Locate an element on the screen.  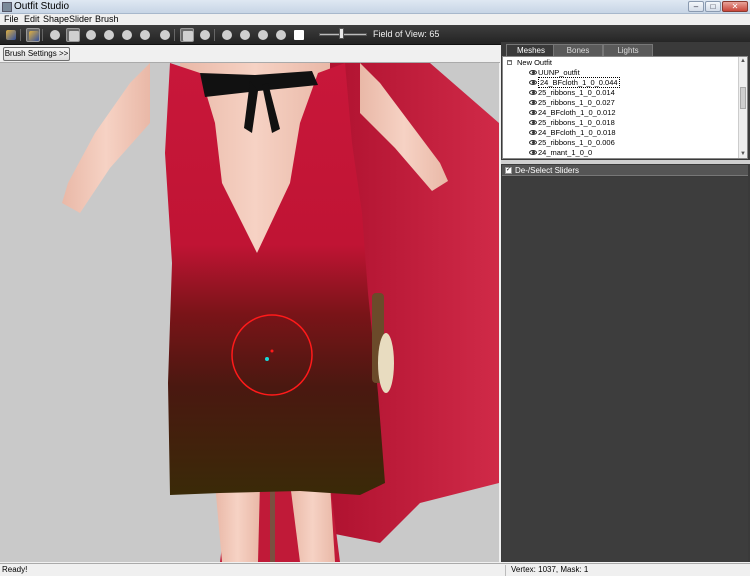
deflate-brush-glyph is located at coordinates (91, 35).